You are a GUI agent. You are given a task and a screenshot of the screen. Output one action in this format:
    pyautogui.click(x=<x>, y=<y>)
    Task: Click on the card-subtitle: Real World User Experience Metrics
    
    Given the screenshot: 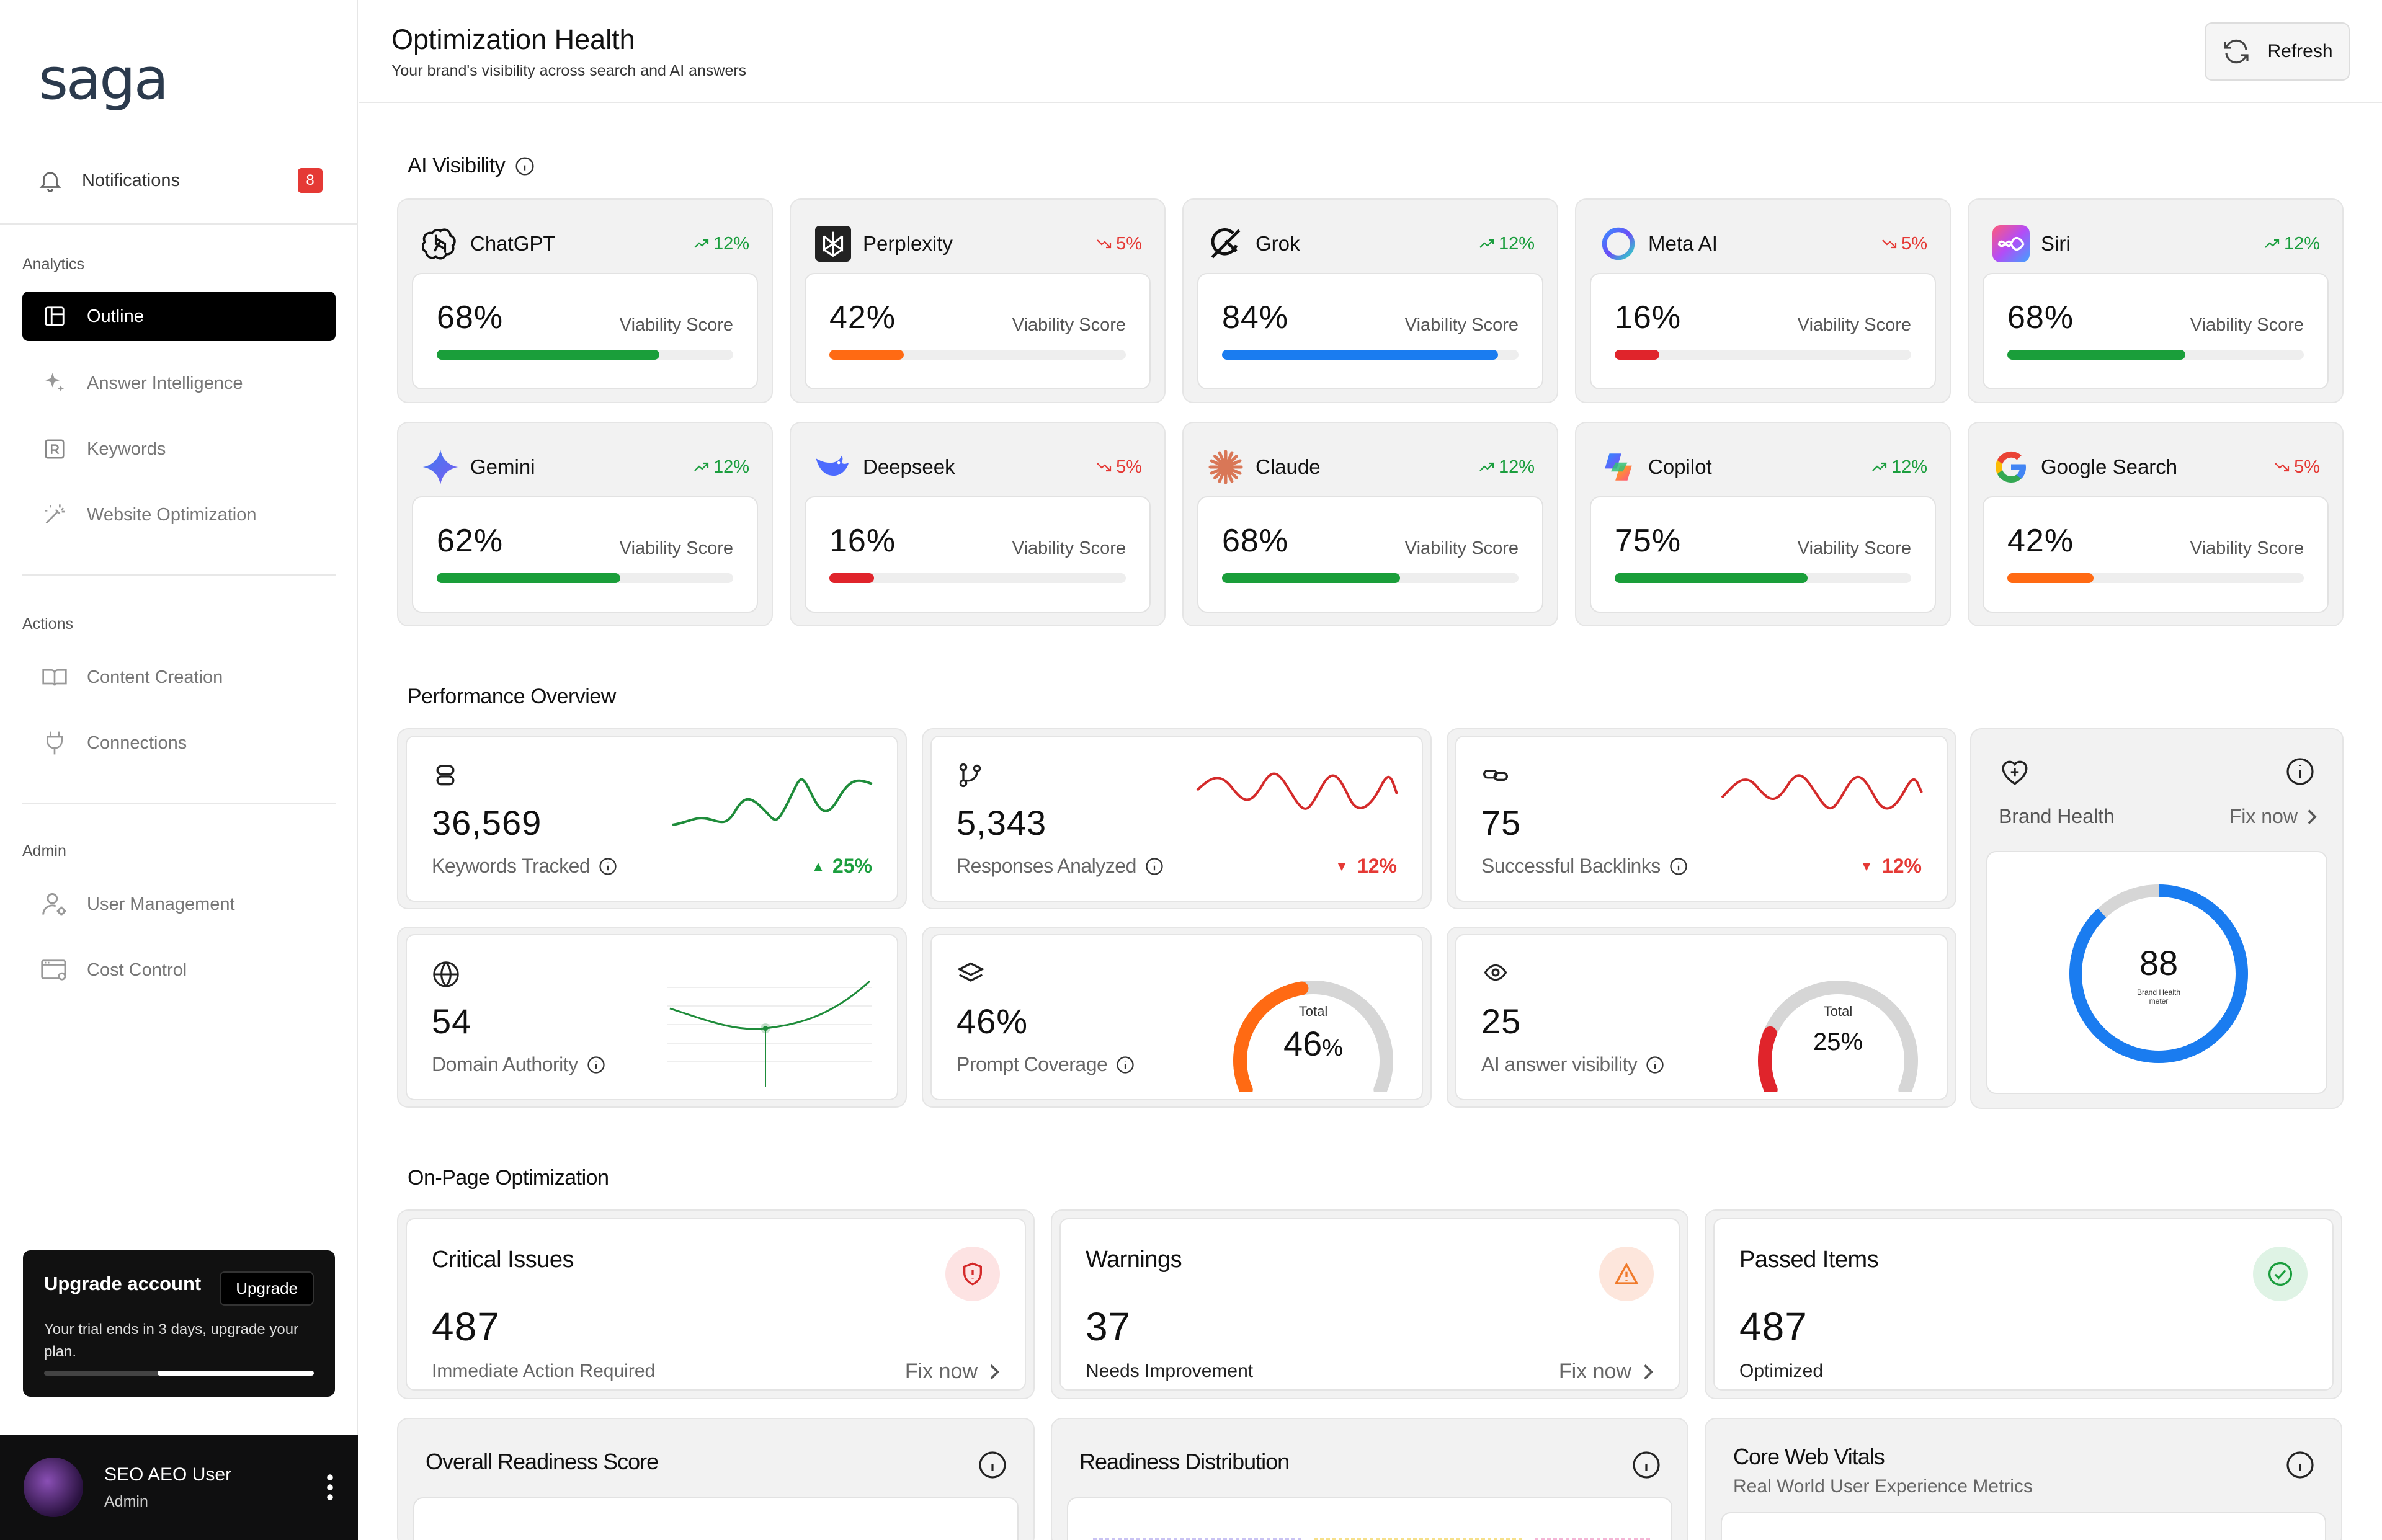 What is the action you would take?
    pyautogui.click(x=1883, y=1487)
    